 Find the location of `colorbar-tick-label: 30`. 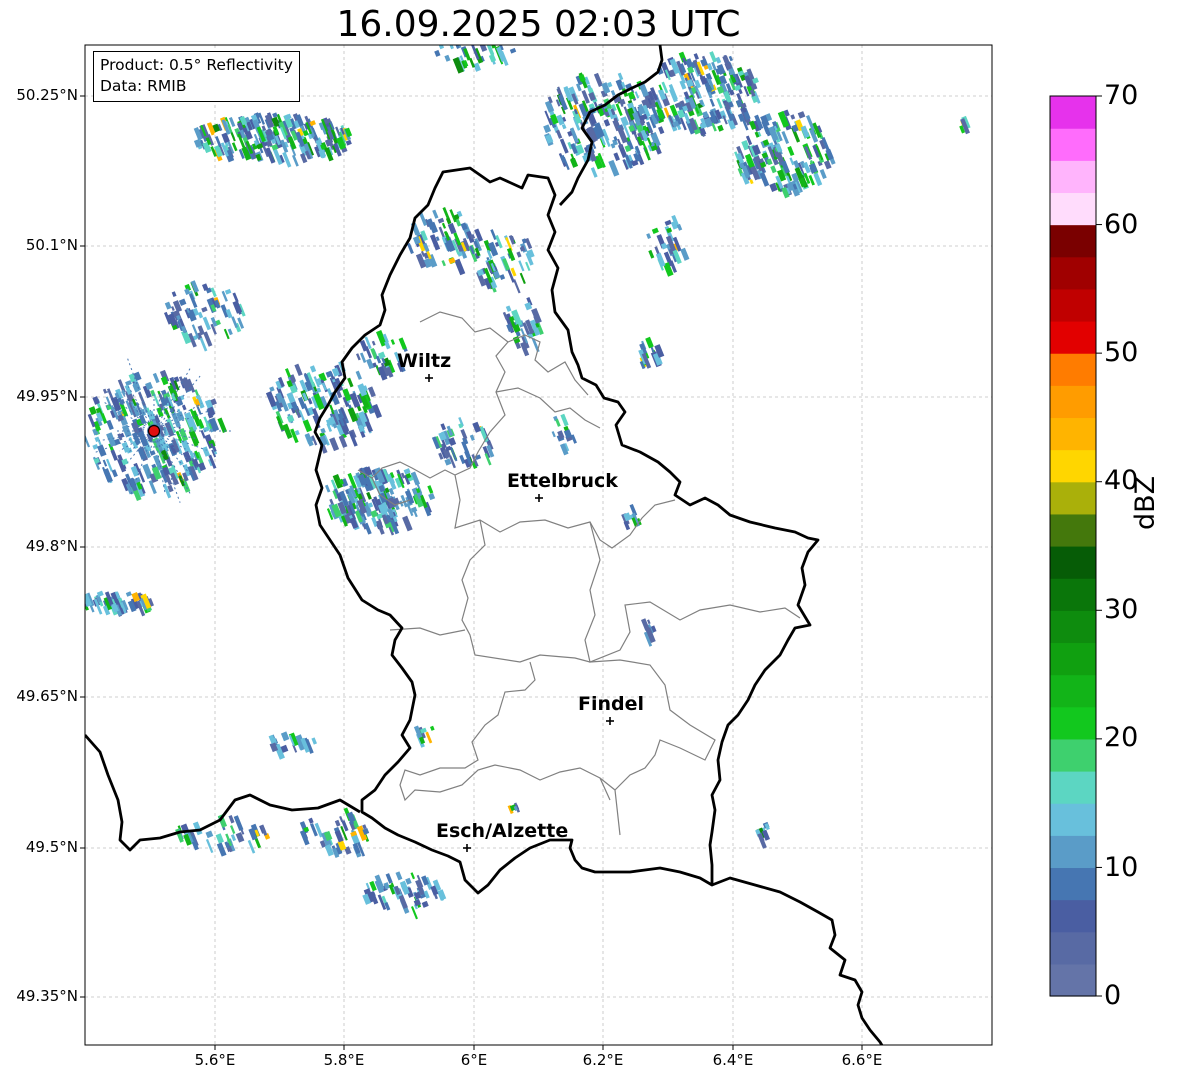

colorbar-tick-label: 30 is located at coordinates (1121, 609).